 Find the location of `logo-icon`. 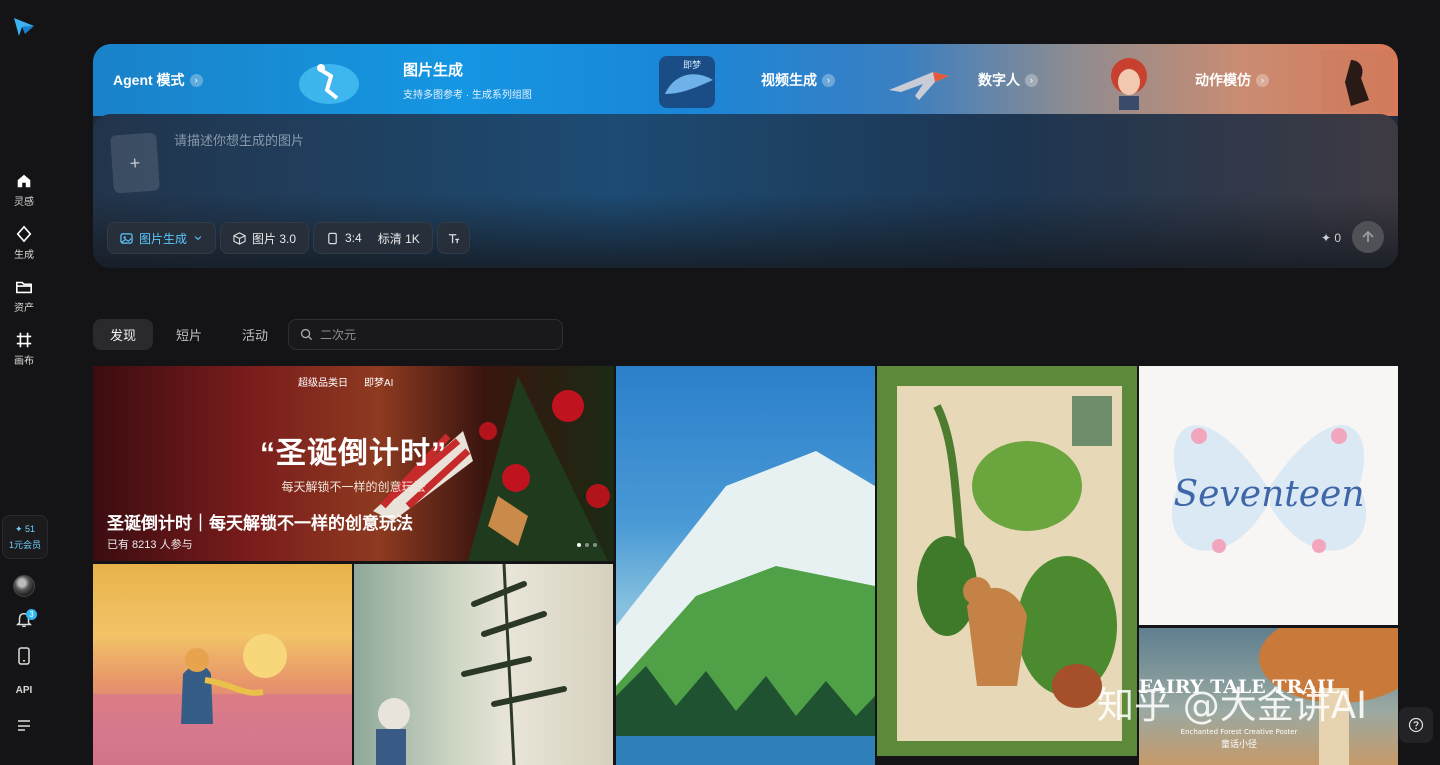

logo-icon is located at coordinates (24, 26).